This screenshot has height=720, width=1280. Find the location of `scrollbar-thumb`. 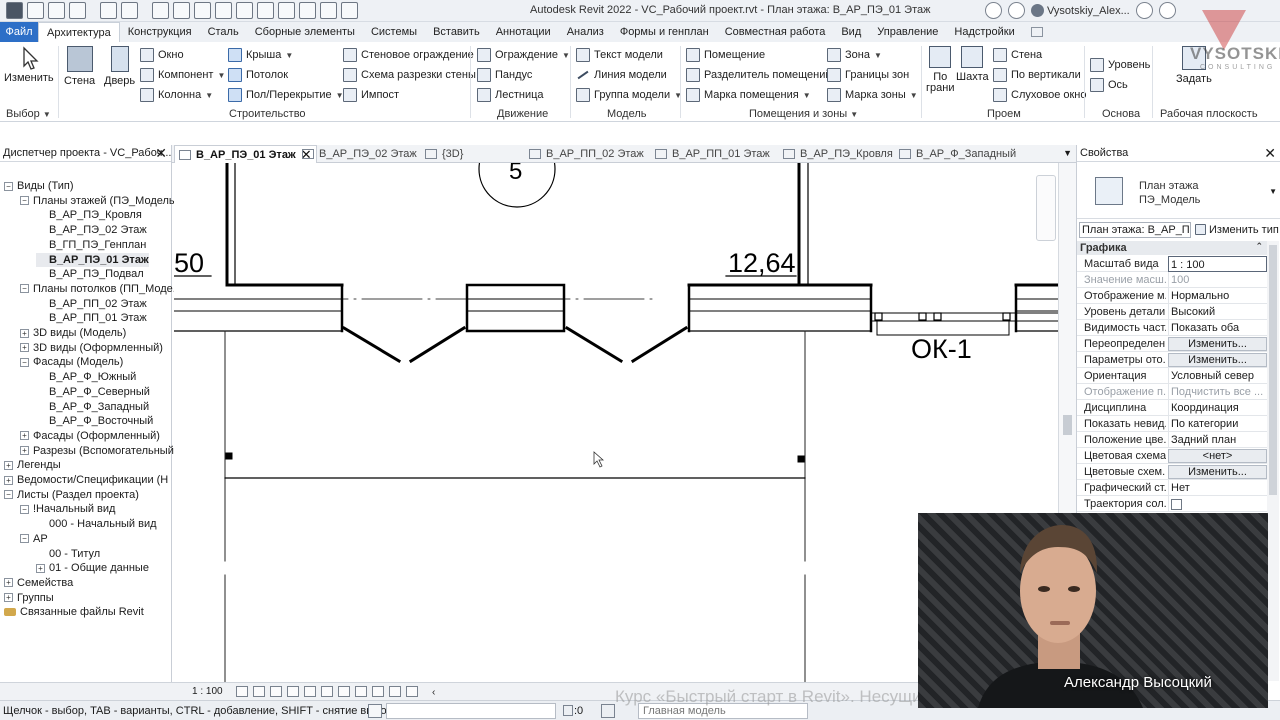

scrollbar-thumb is located at coordinates (1067, 425).